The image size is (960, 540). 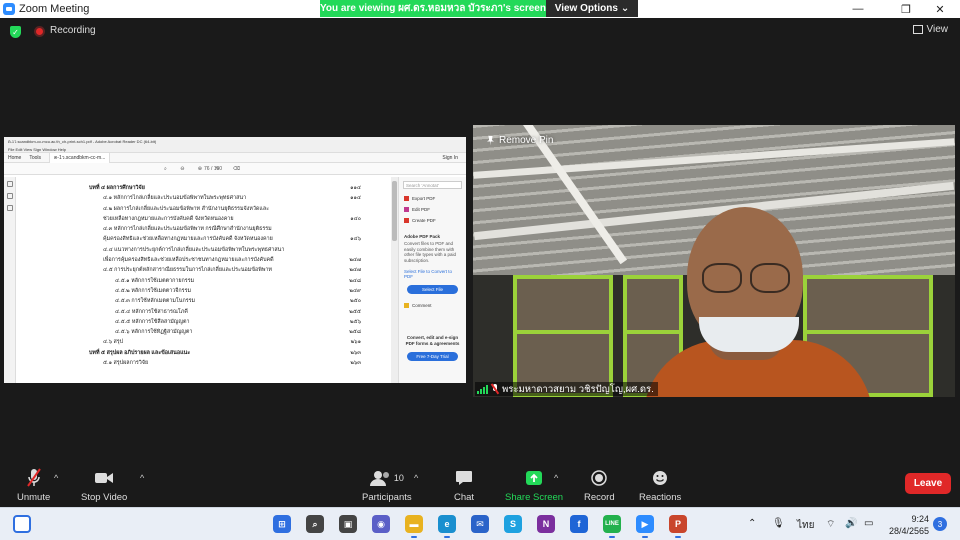 What do you see at coordinates (906, 9) in the screenshot?
I see `maximize-button: ❐` at bounding box center [906, 9].